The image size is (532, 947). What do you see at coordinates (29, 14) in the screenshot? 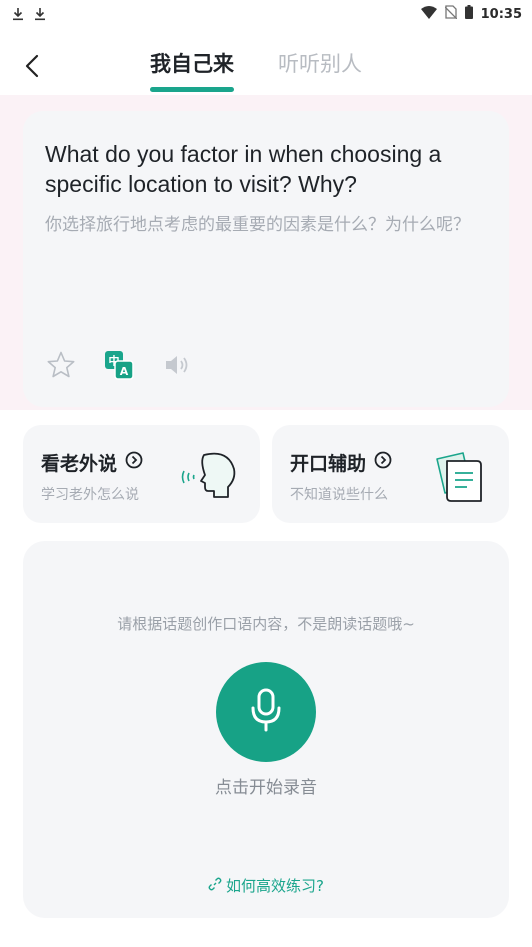
I see `status-left` at bounding box center [29, 14].